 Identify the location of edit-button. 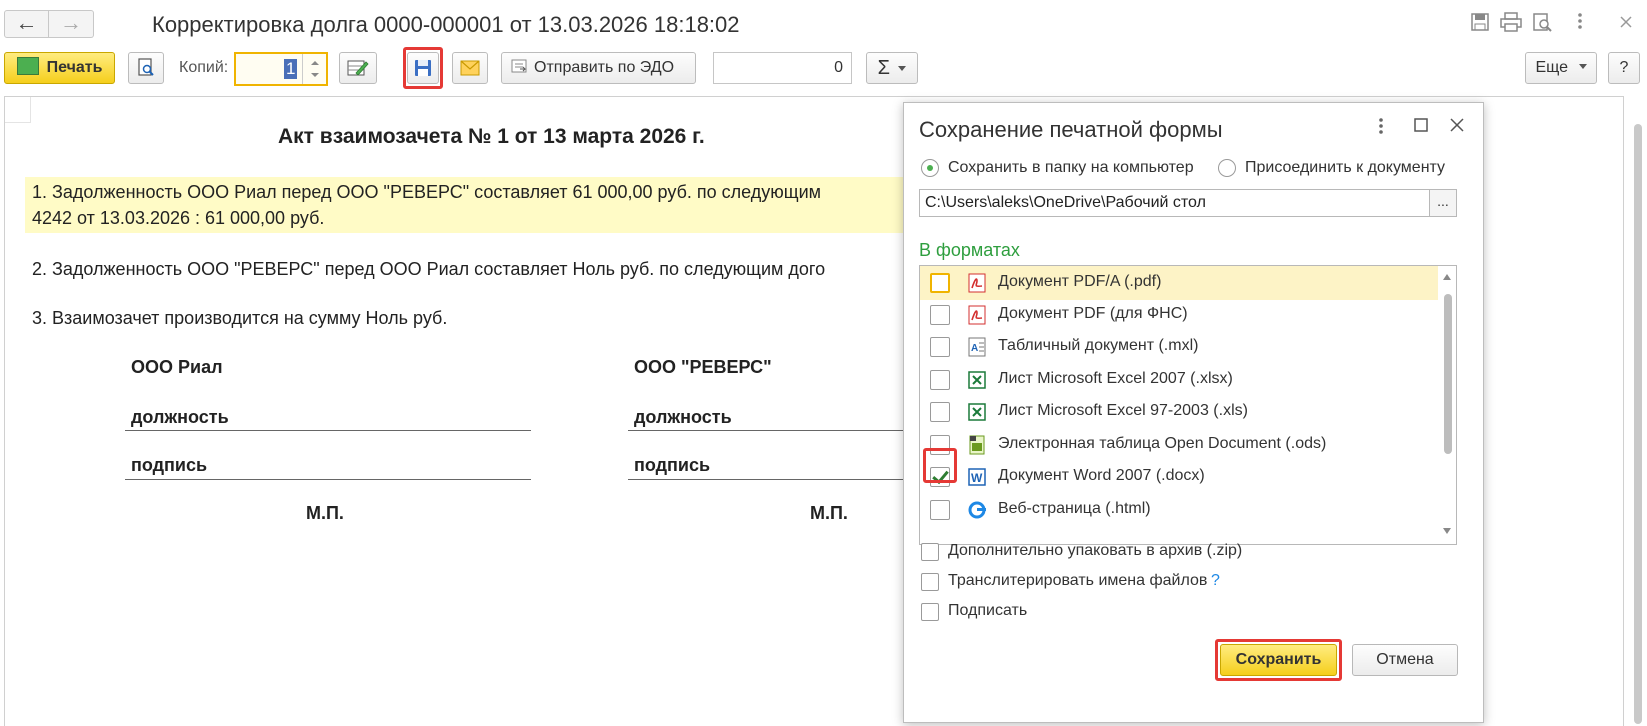
(358, 68).